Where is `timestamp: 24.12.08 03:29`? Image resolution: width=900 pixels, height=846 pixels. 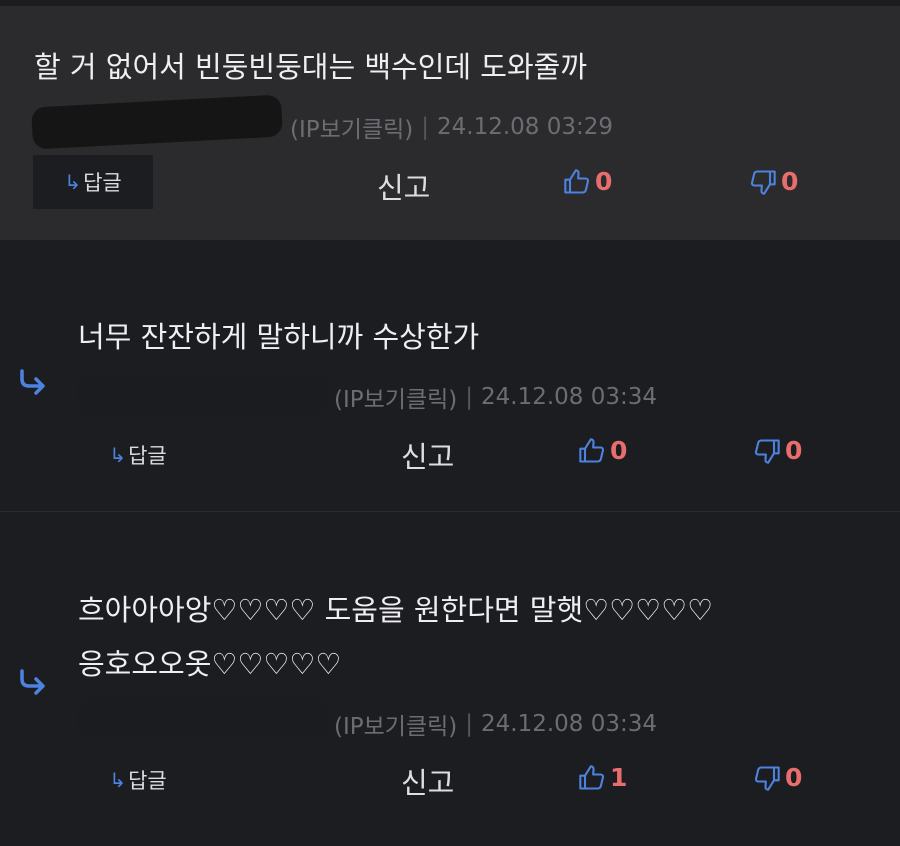
timestamp: 24.12.08 03:29 is located at coordinates (525, 127).